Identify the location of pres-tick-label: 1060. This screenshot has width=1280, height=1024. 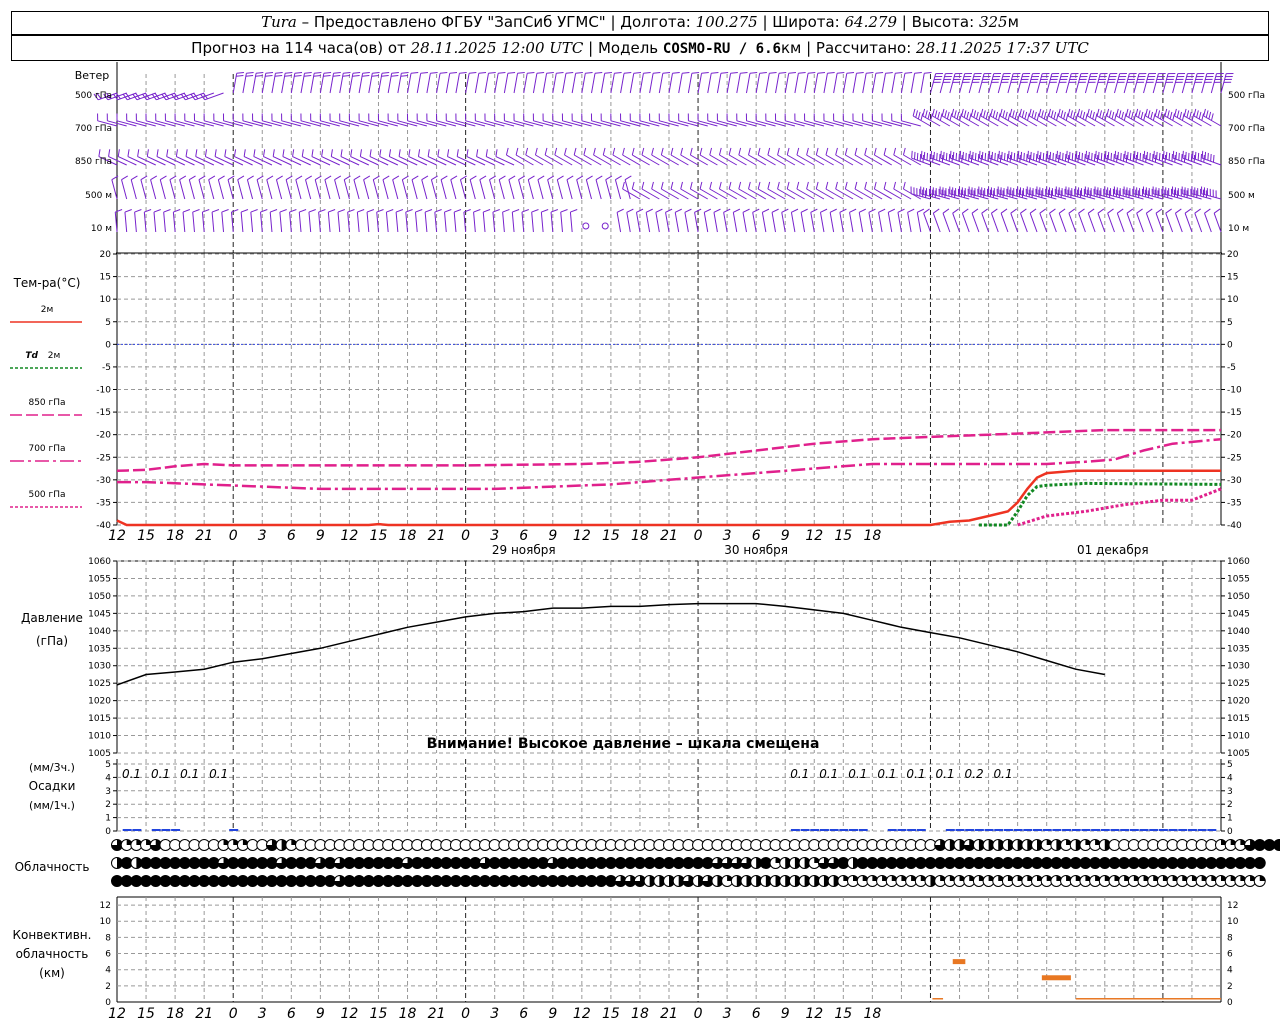
(1238, 562).